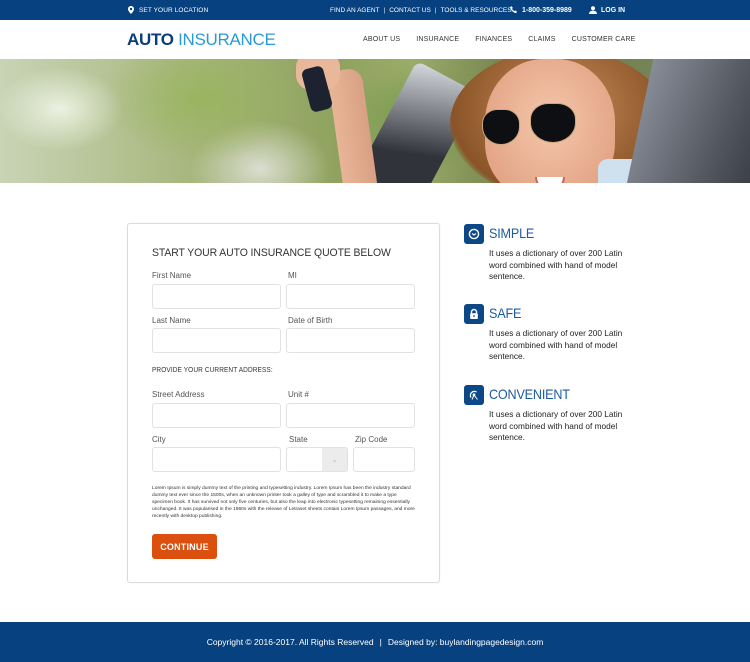 The height and width of the screenshot is (662, 750). What do you see at coordinates (317, 459) in the screenshot?
I see `state-select: ⌄` at bounding box center [317, 459].